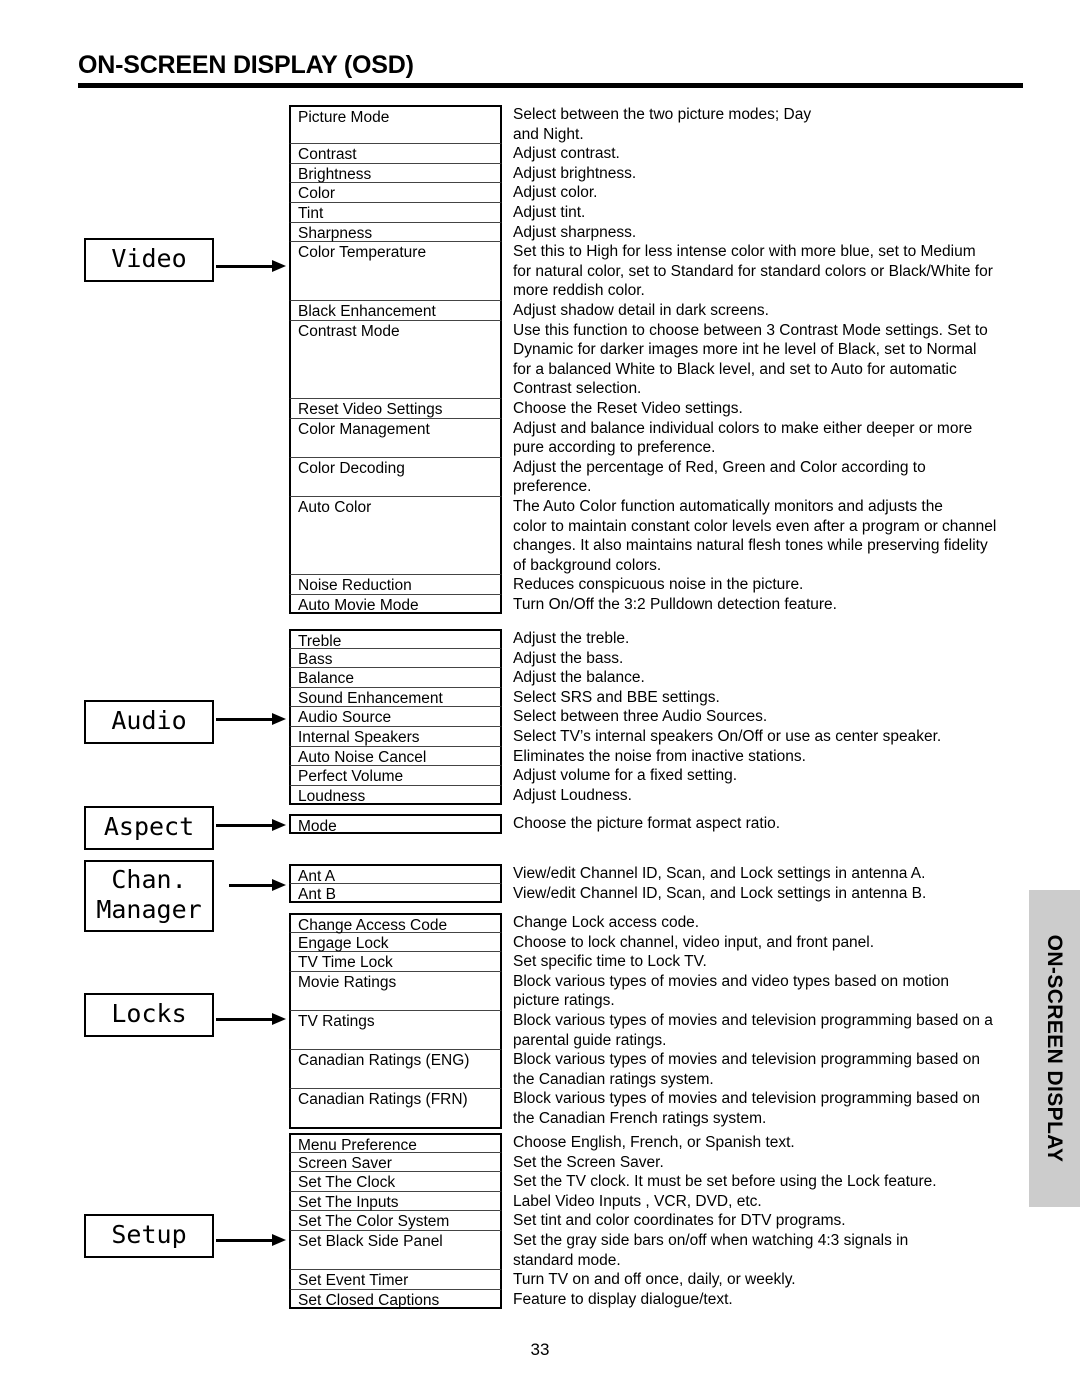 The height and width of the screenshot is (1397, 1080). I want to click on setting-name: Ant A, so click(395, 874).